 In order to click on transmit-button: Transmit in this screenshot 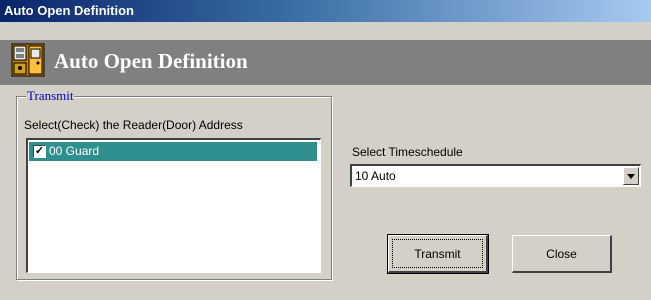, I will do `click(438, 254)`.